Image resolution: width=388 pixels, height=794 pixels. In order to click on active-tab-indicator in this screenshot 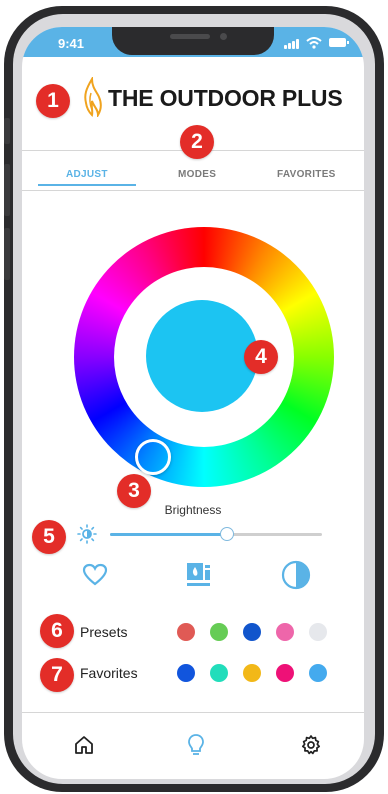, I will do `click(87, 185)`.